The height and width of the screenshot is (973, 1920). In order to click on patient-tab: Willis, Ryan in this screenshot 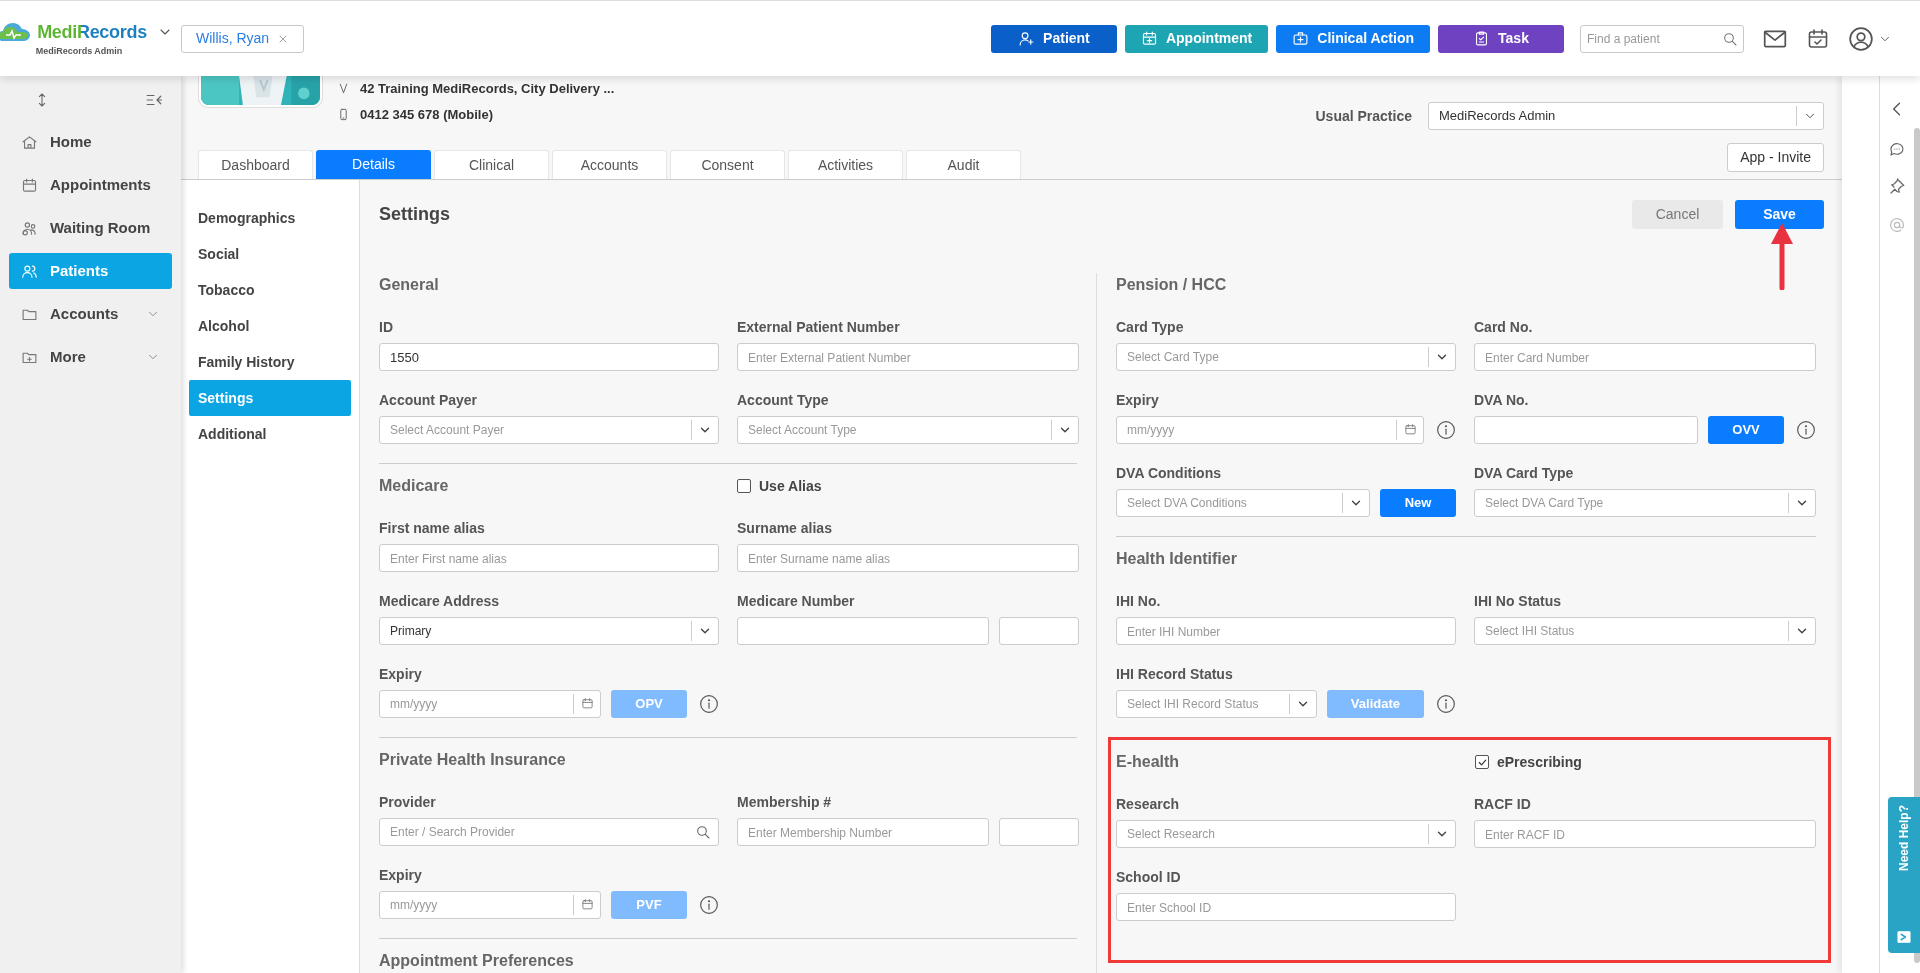, I will do `click(243, 38)`.